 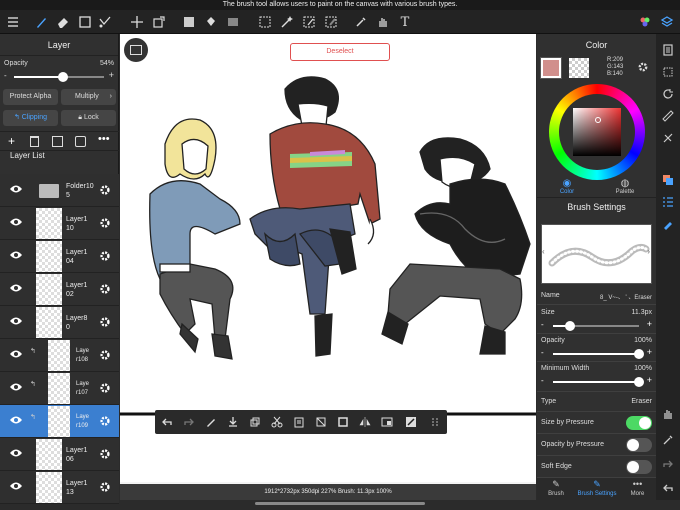 I want to click on layers-icon, so click(x=667, y=22).